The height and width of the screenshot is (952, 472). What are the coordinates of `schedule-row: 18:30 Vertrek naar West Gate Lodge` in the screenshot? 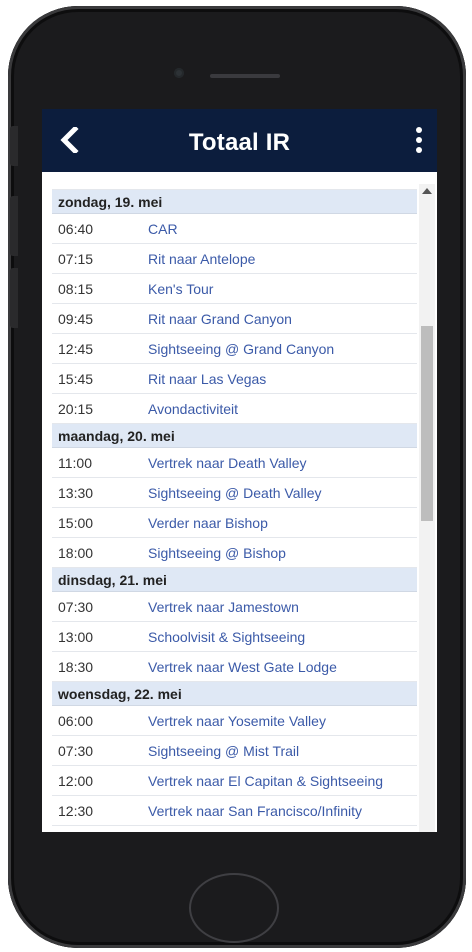 It's located at (234, 667).